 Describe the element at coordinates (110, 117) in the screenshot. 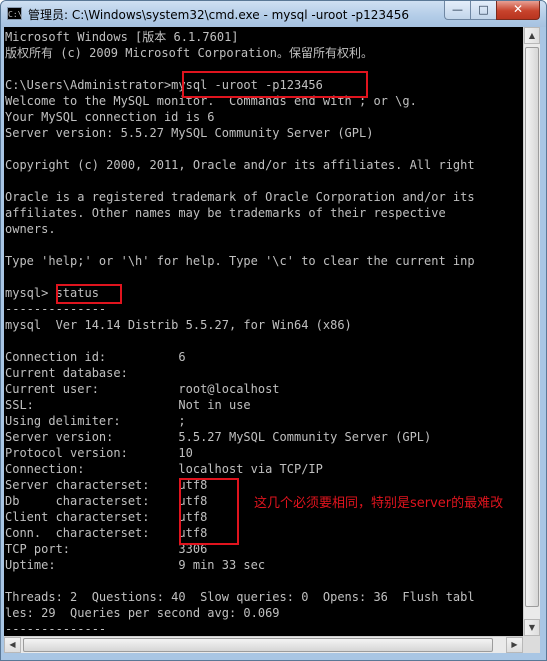

I see `console-line: Your MySQL connection id is 6` at that location.